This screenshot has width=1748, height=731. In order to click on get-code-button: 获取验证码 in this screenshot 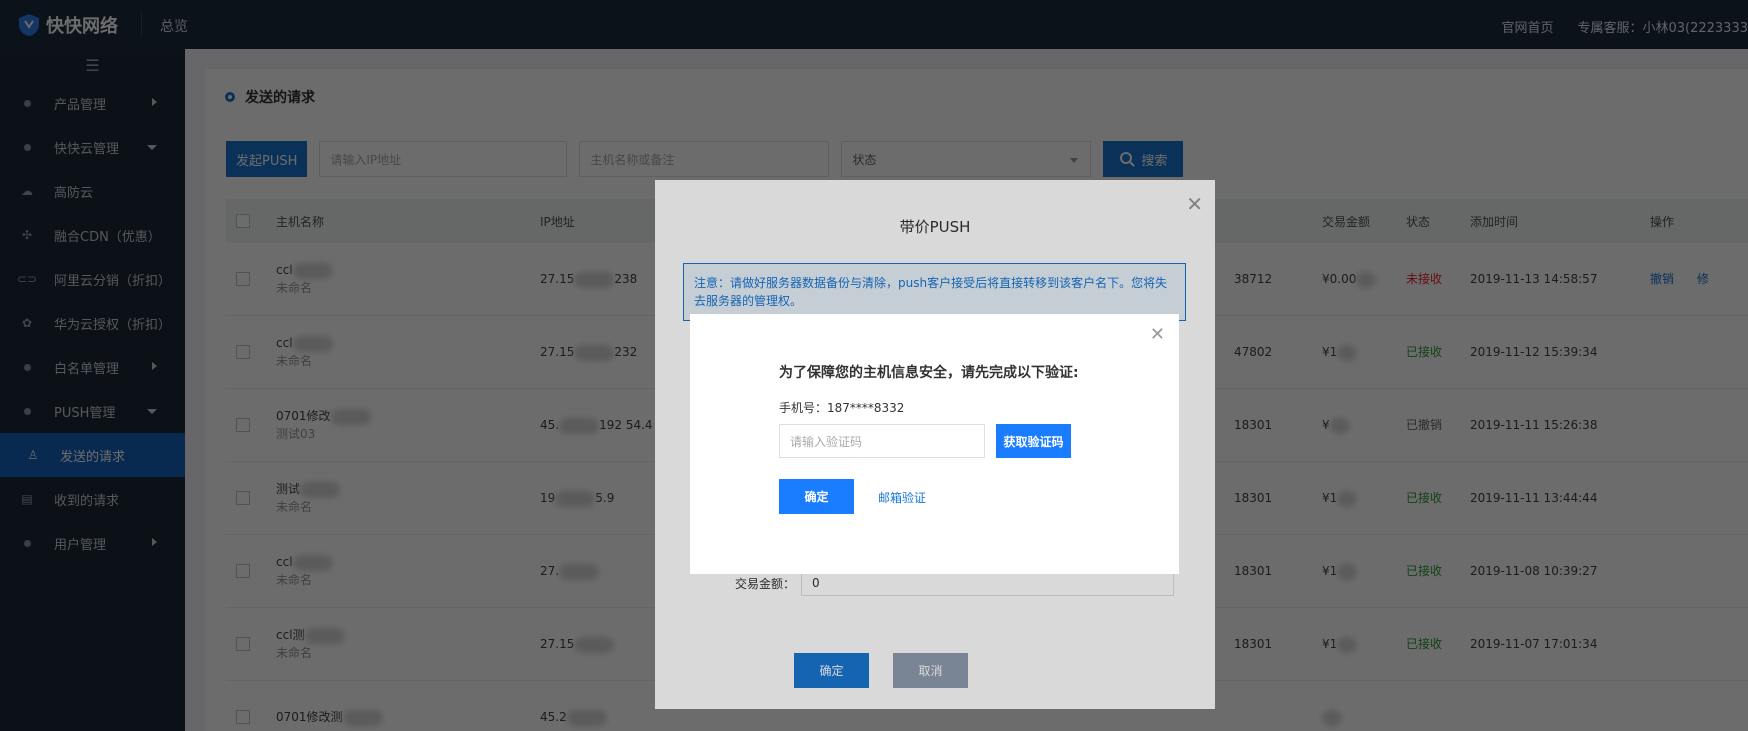, I will do `click(1033, 441)`.